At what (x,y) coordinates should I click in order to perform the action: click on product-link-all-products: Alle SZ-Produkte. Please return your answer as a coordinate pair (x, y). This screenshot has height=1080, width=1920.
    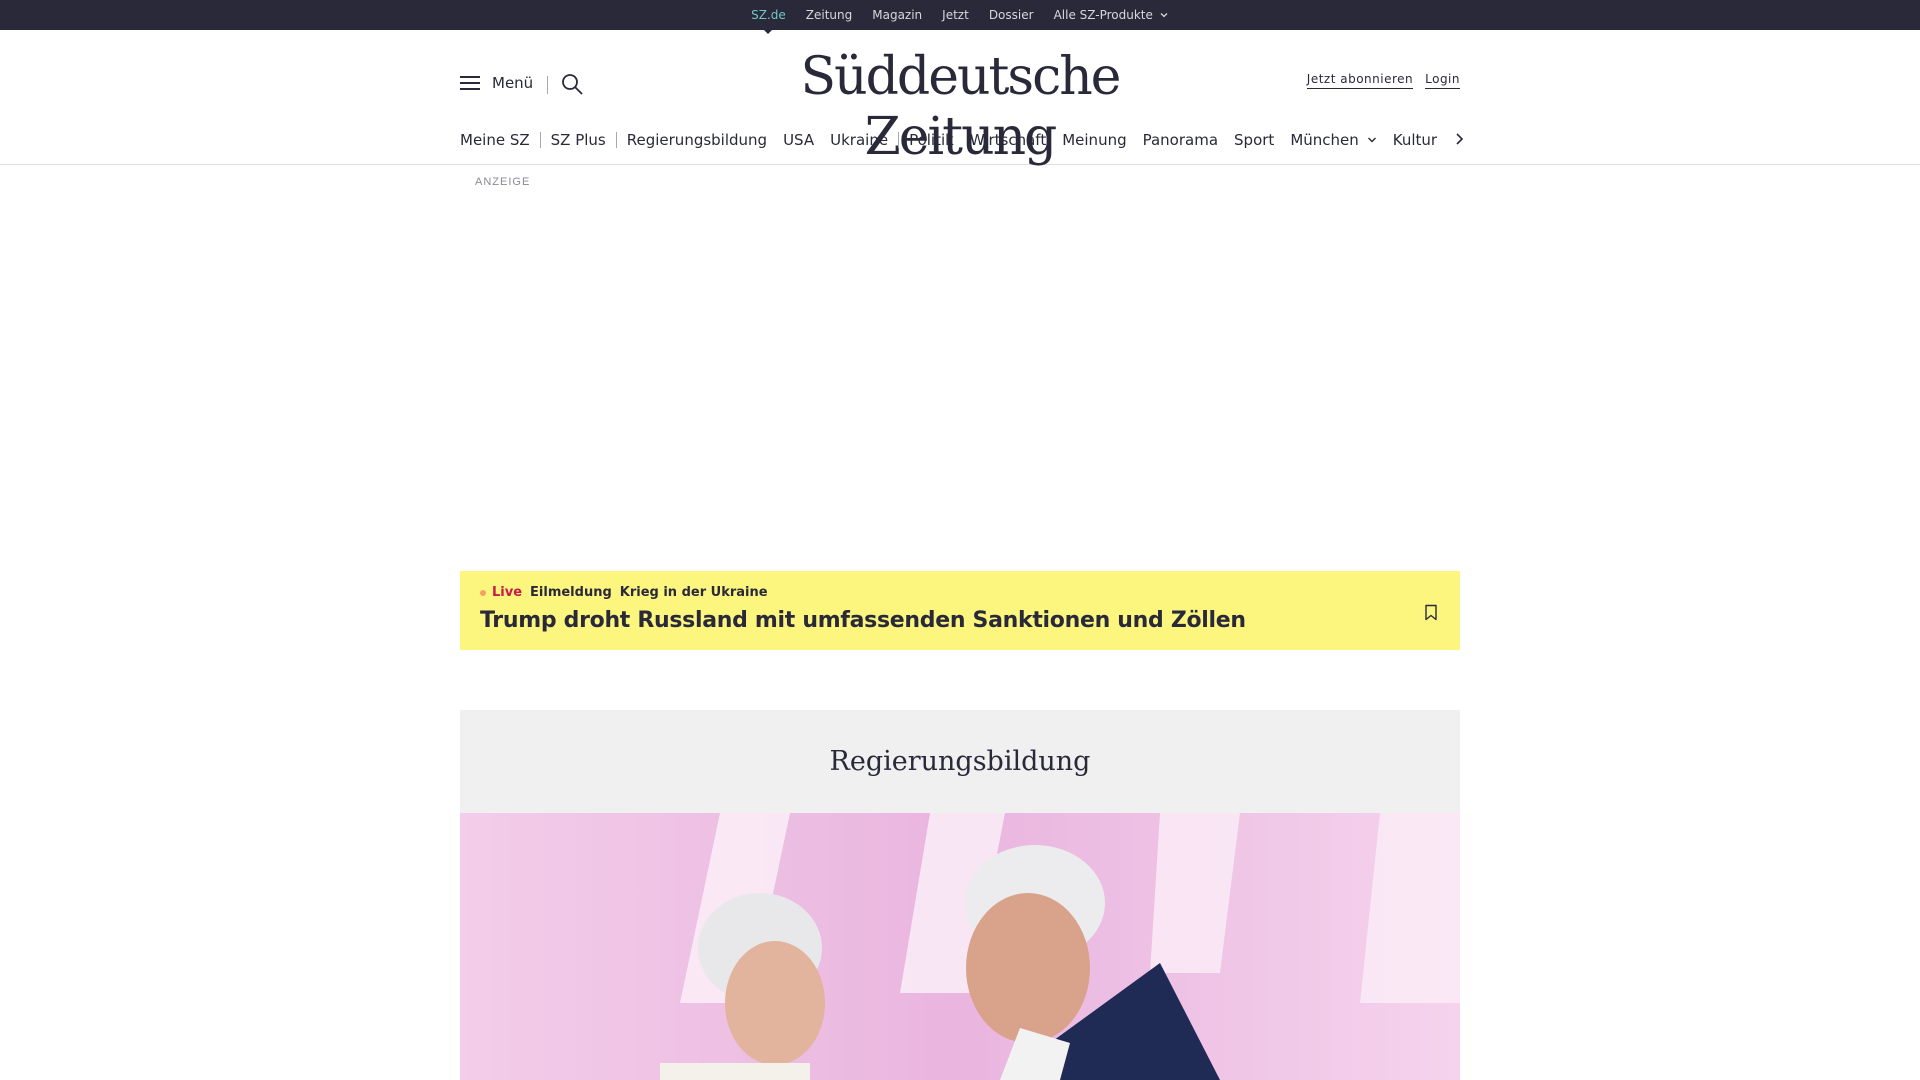
    Looking at the image, I should click on (1111, 15).